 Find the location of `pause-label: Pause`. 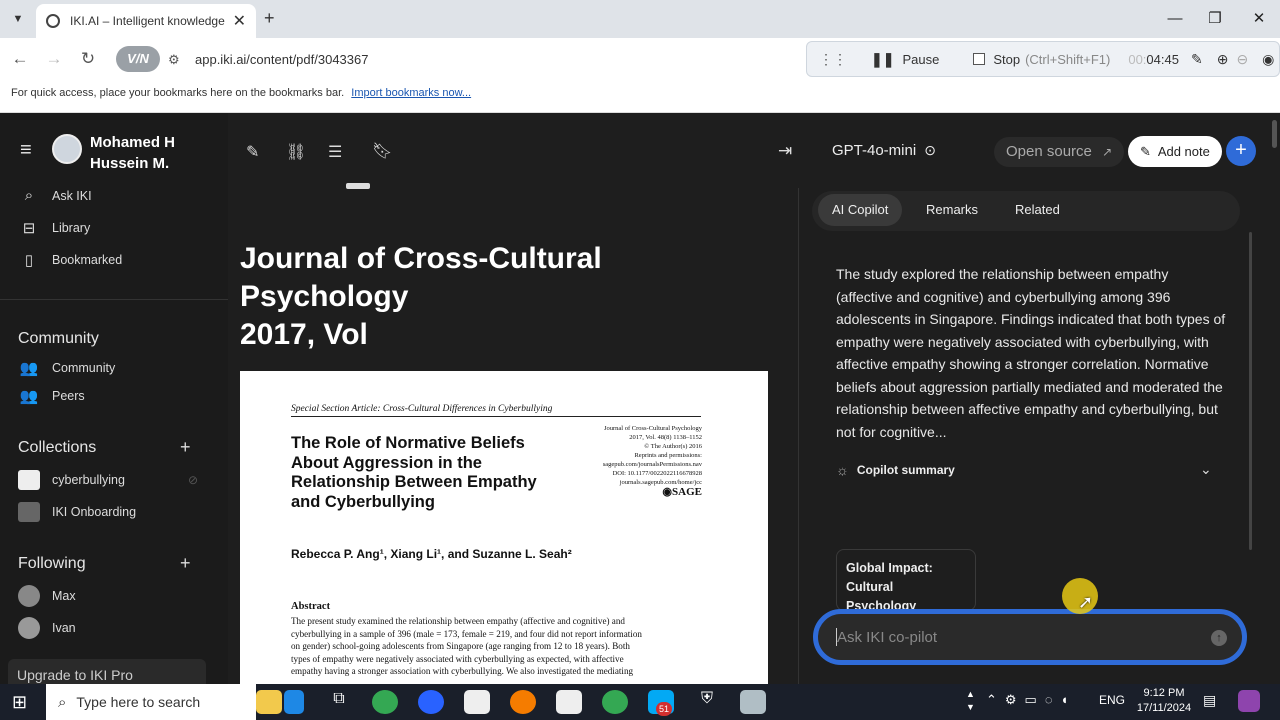

pause-label: Pause is located at coordinates (920, 59).